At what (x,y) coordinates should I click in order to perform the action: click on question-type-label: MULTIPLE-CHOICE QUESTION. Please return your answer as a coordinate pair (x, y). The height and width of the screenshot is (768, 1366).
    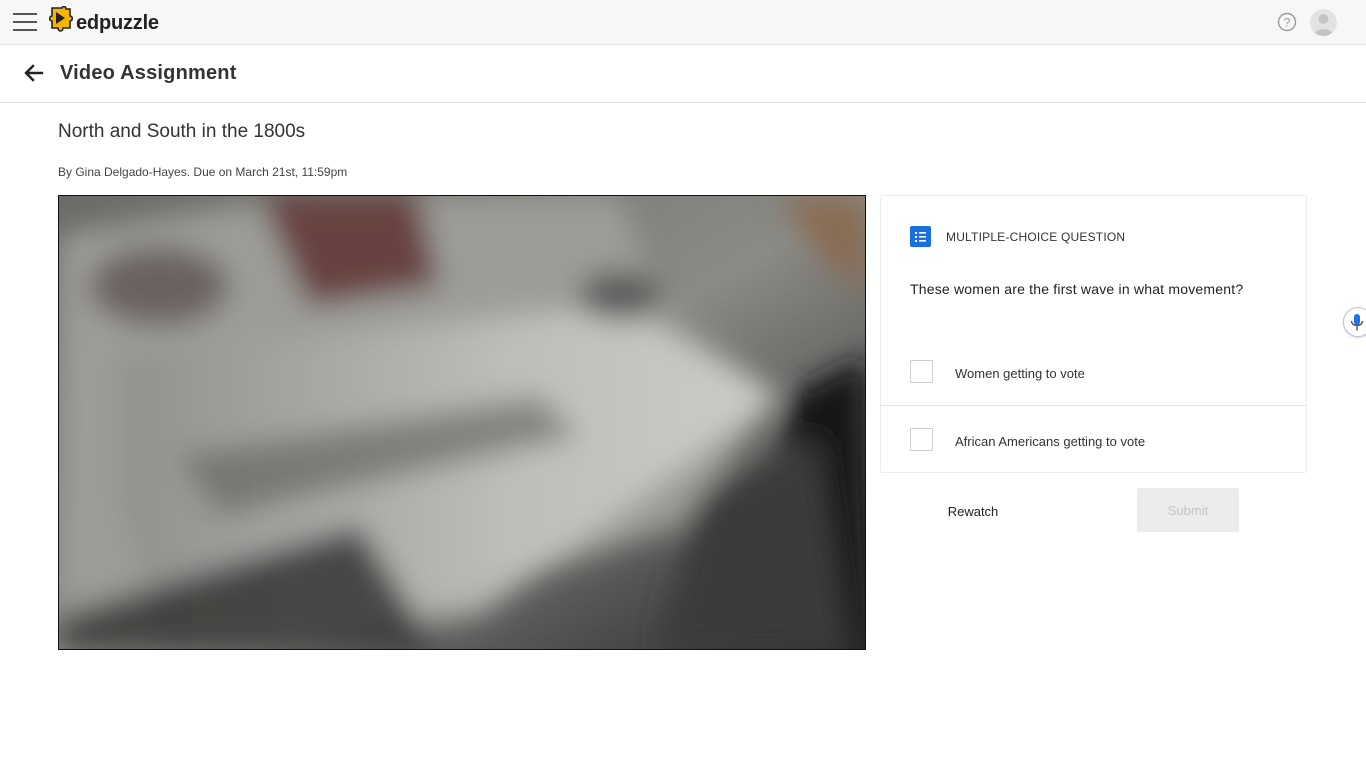
    Looking at the image, I should click on (1036, 237).